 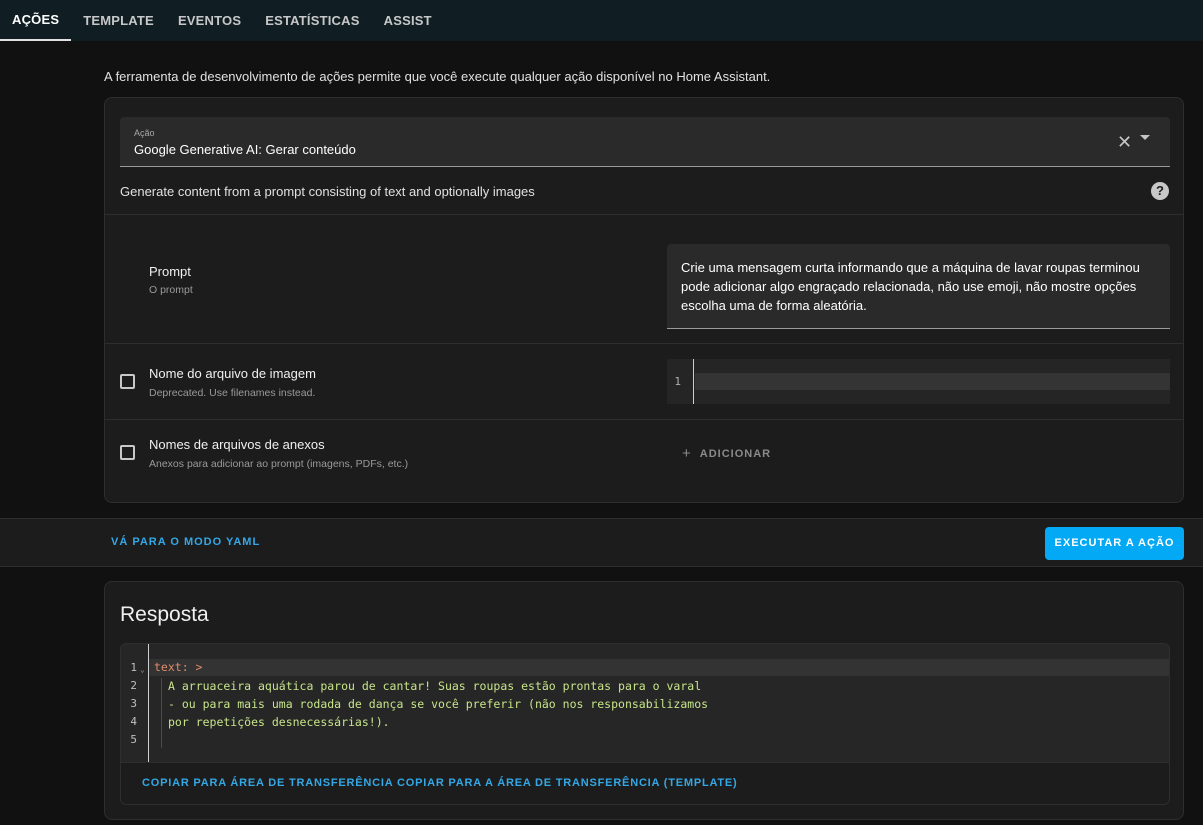 I want to click on yaml-key: text, so click(x=168, y=667).